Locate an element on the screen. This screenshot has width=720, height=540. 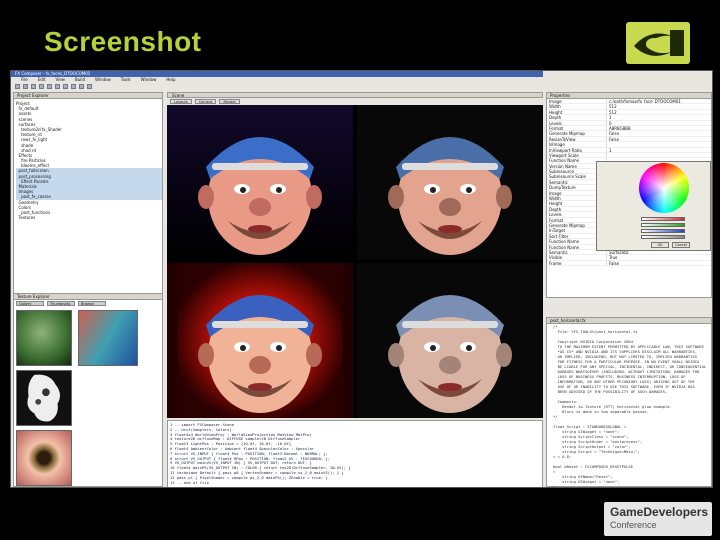
property-name: Format is located at coordinates (577, 128).